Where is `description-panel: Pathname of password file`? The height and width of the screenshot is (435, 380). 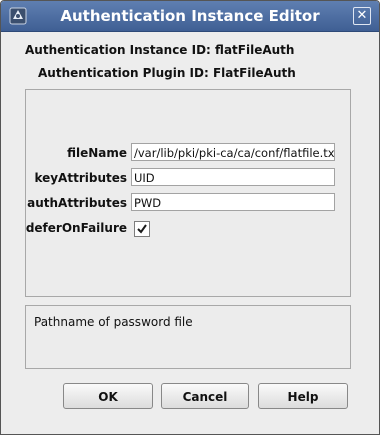
description-panel: Pathname of password file is located at coordinates (188, 337).